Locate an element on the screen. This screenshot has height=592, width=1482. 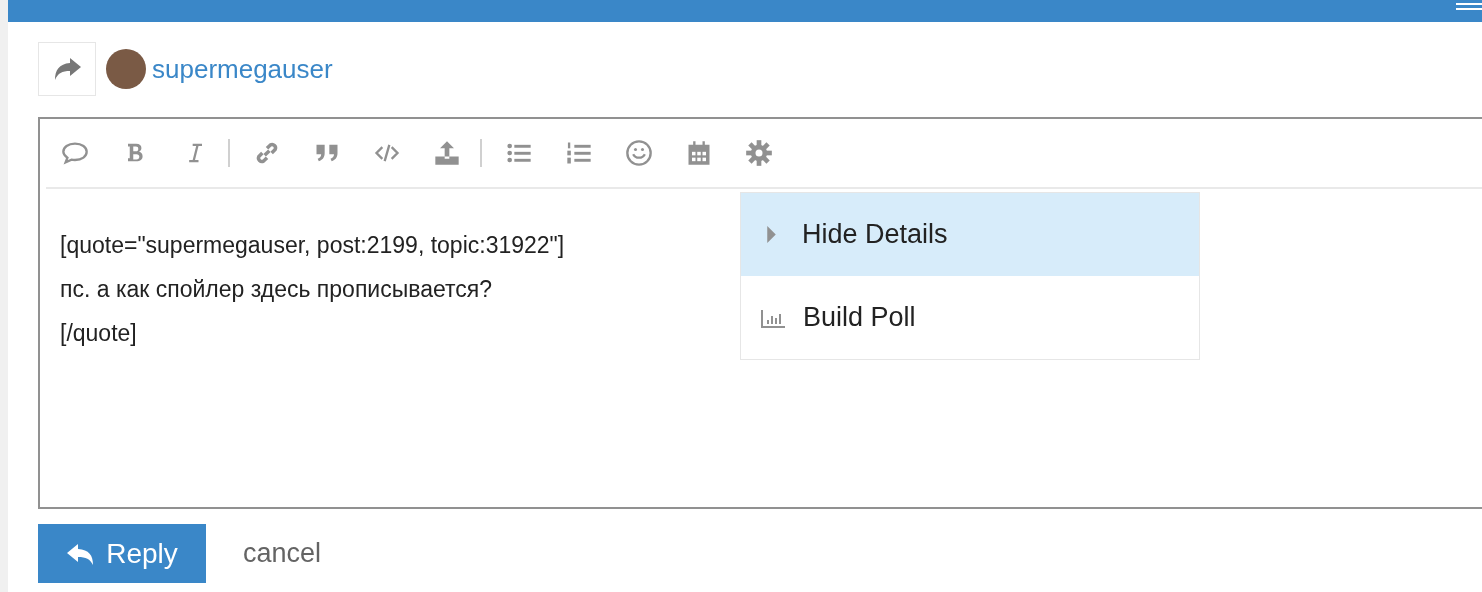
reply-button: Reply is located at coordinates (122, 553).